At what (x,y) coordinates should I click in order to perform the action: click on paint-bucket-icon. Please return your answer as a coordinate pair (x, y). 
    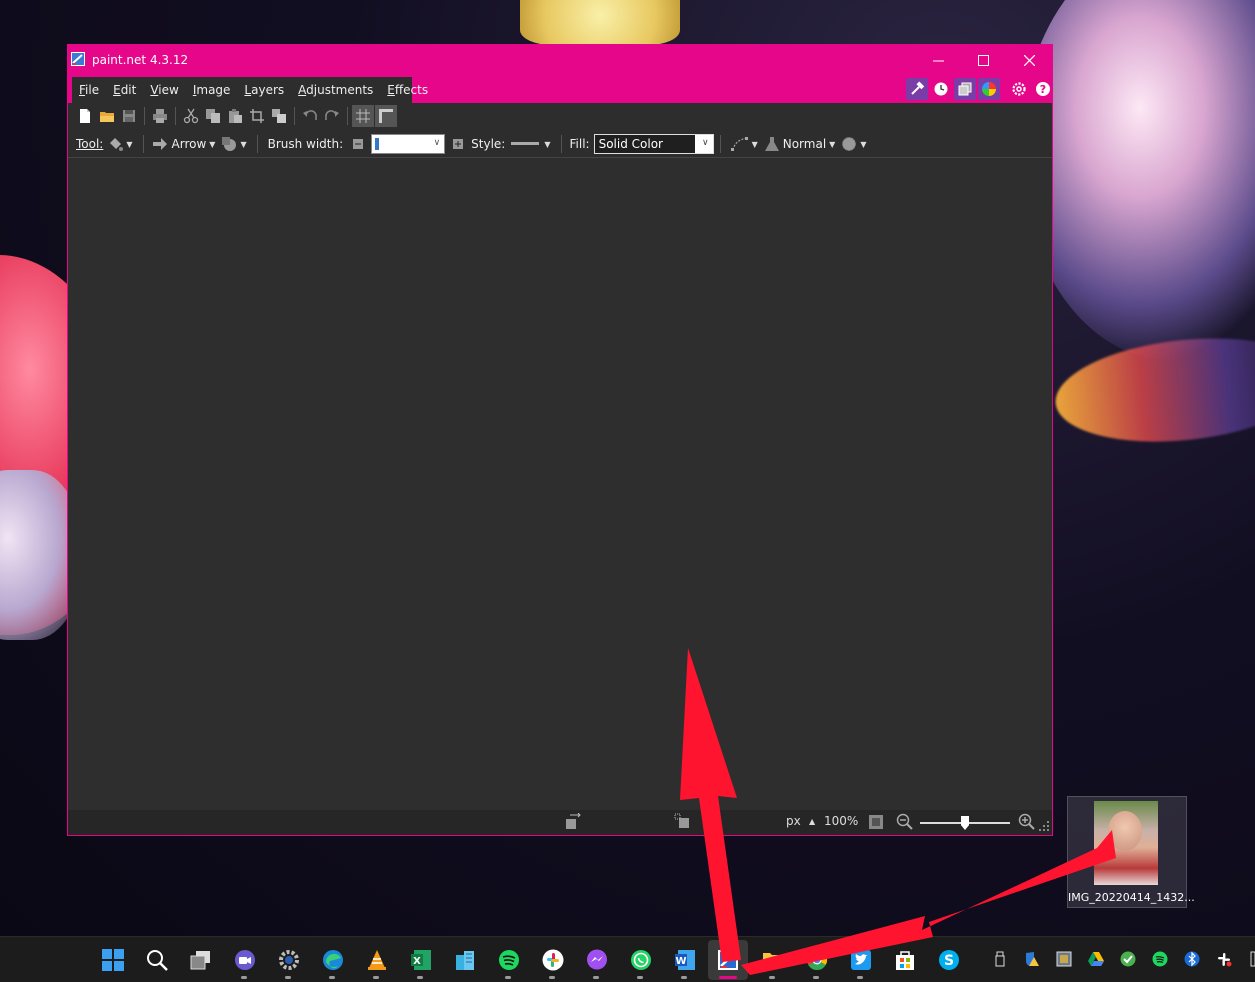
    Looking at the image, I should click on (115, 144).